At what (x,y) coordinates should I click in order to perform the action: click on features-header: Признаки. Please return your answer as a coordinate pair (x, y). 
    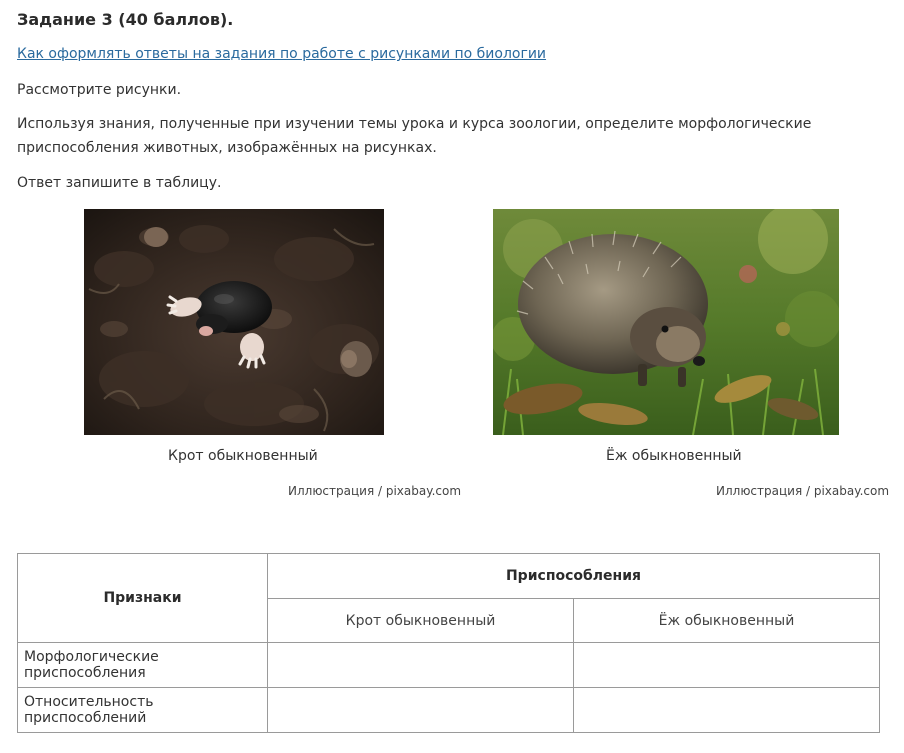
    Looking at the image, I should click on (142, 598).